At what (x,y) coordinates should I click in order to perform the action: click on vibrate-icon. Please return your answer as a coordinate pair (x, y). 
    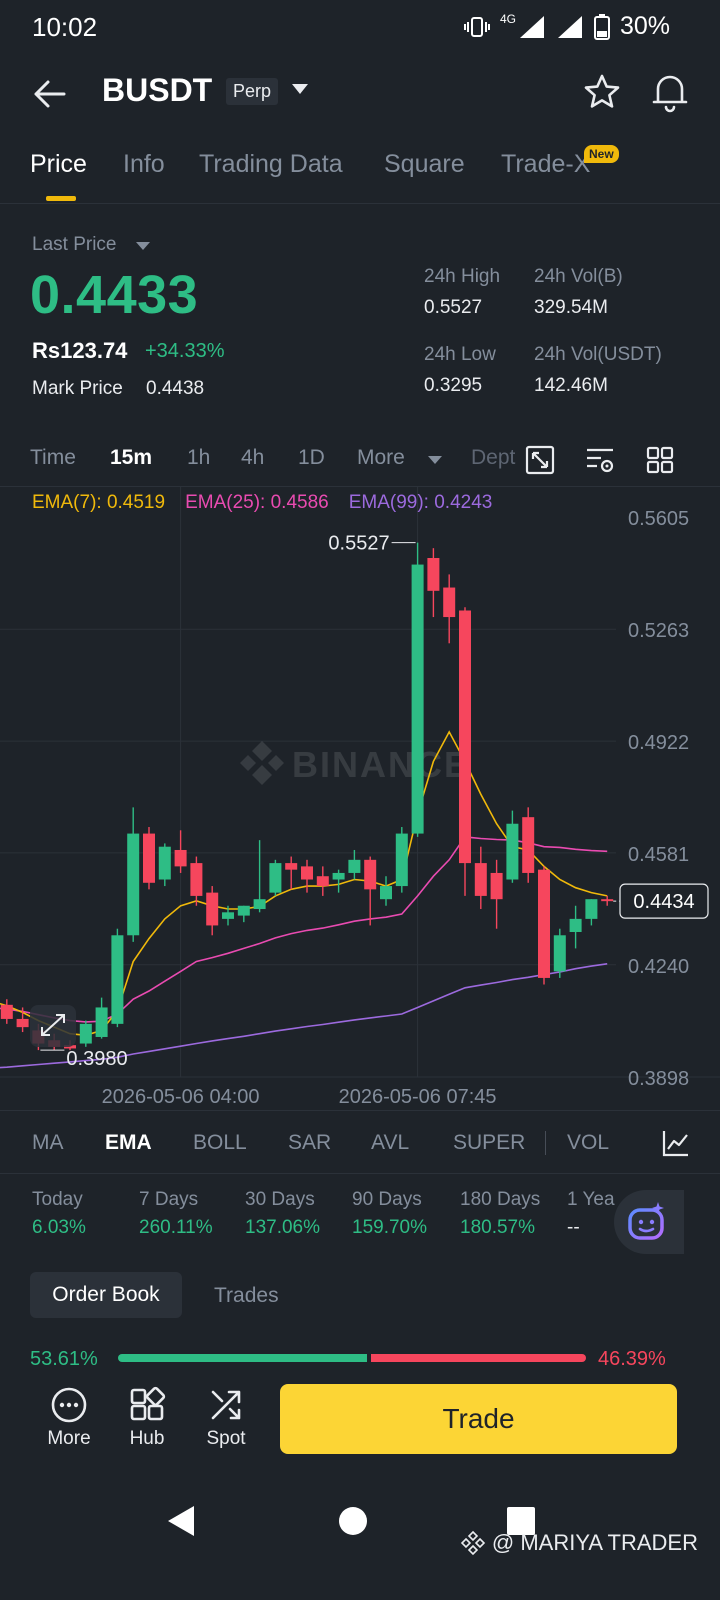
    Looking at the image, I should click on (476, 26).